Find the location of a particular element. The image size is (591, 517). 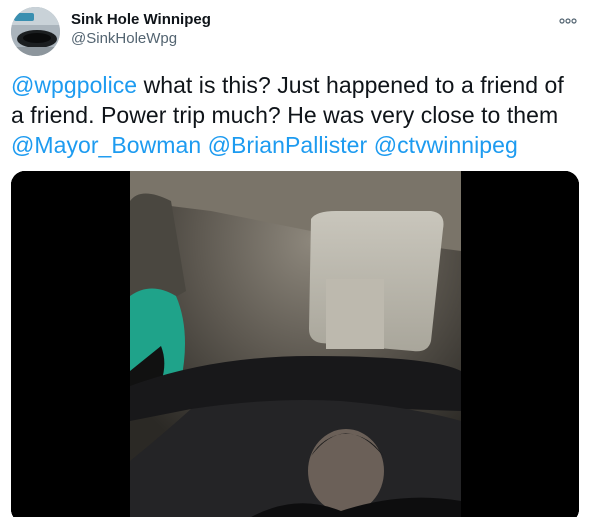

user-names: Sink Hole Winnipeg @SinkHoleWpg is located at coordinates (141, 29).